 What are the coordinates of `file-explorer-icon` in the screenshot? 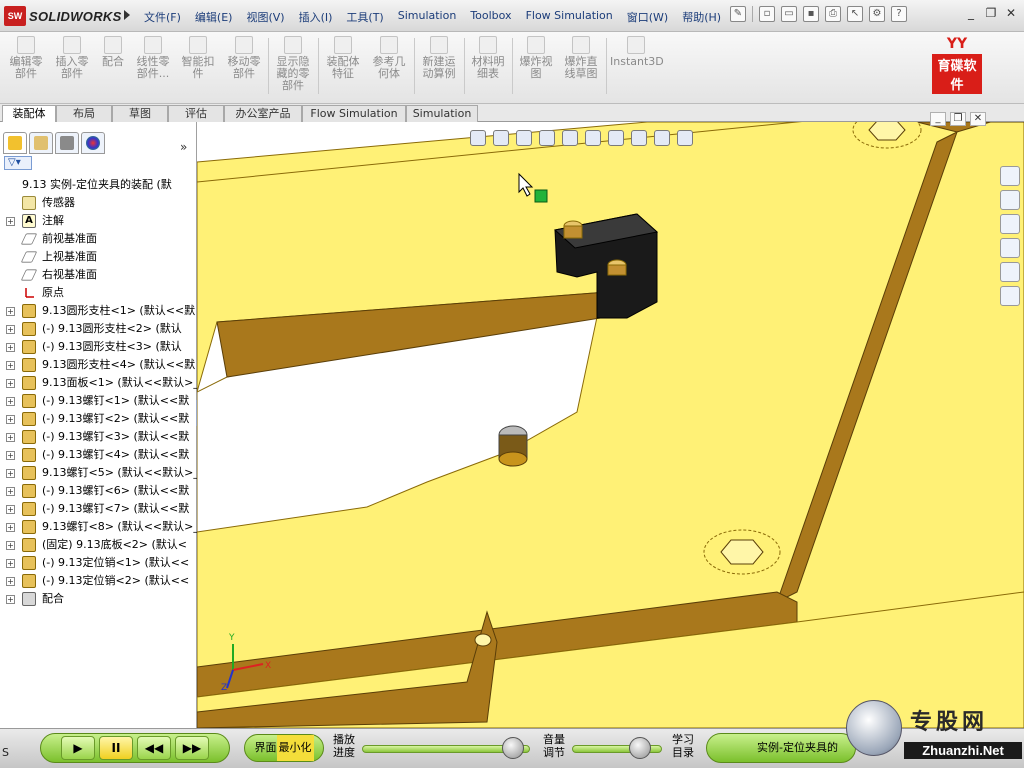 It's located at (1010, 224).